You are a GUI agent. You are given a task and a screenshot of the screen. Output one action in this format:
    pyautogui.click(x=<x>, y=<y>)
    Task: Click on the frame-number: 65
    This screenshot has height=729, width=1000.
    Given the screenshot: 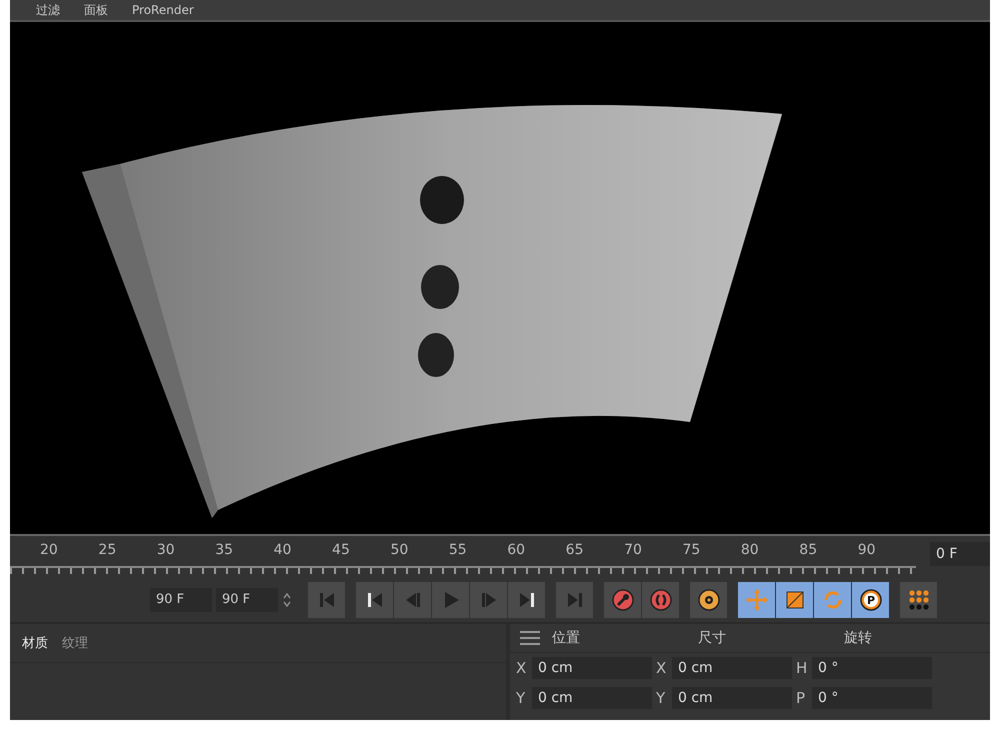 What is the action you would take?
    pyautogui.click(x=575, y=550)
    